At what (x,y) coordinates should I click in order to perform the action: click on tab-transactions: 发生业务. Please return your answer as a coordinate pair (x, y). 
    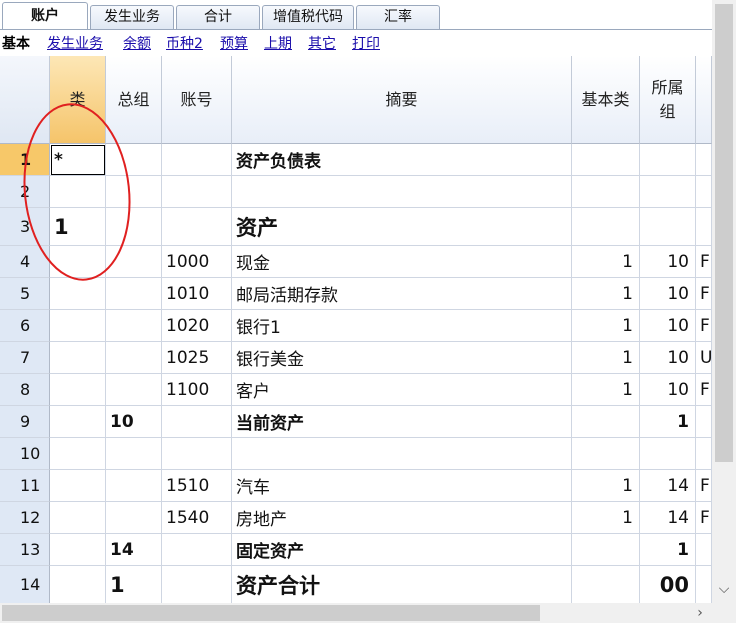
    Looking at the image, I should click on (132, 17).